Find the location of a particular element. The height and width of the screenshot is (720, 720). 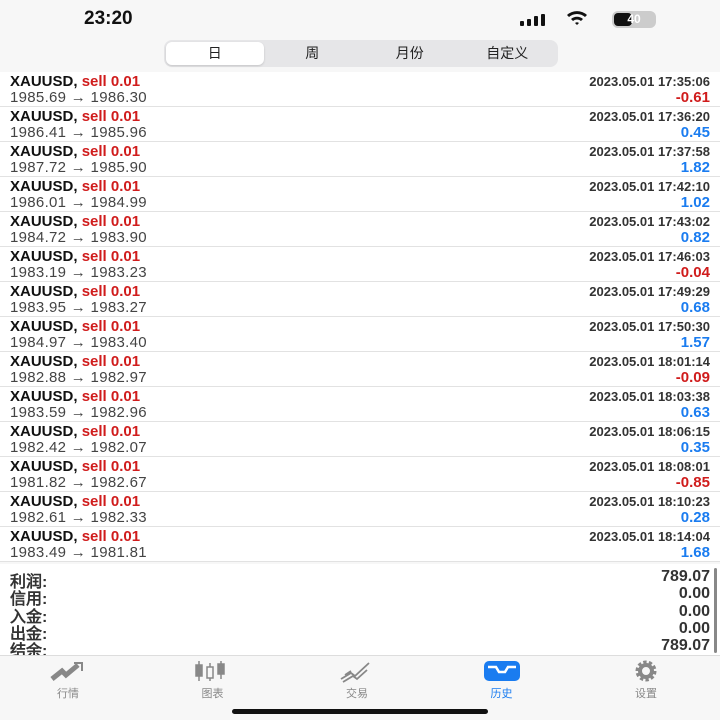

quotes-icon is located at coordinates (68, 671).